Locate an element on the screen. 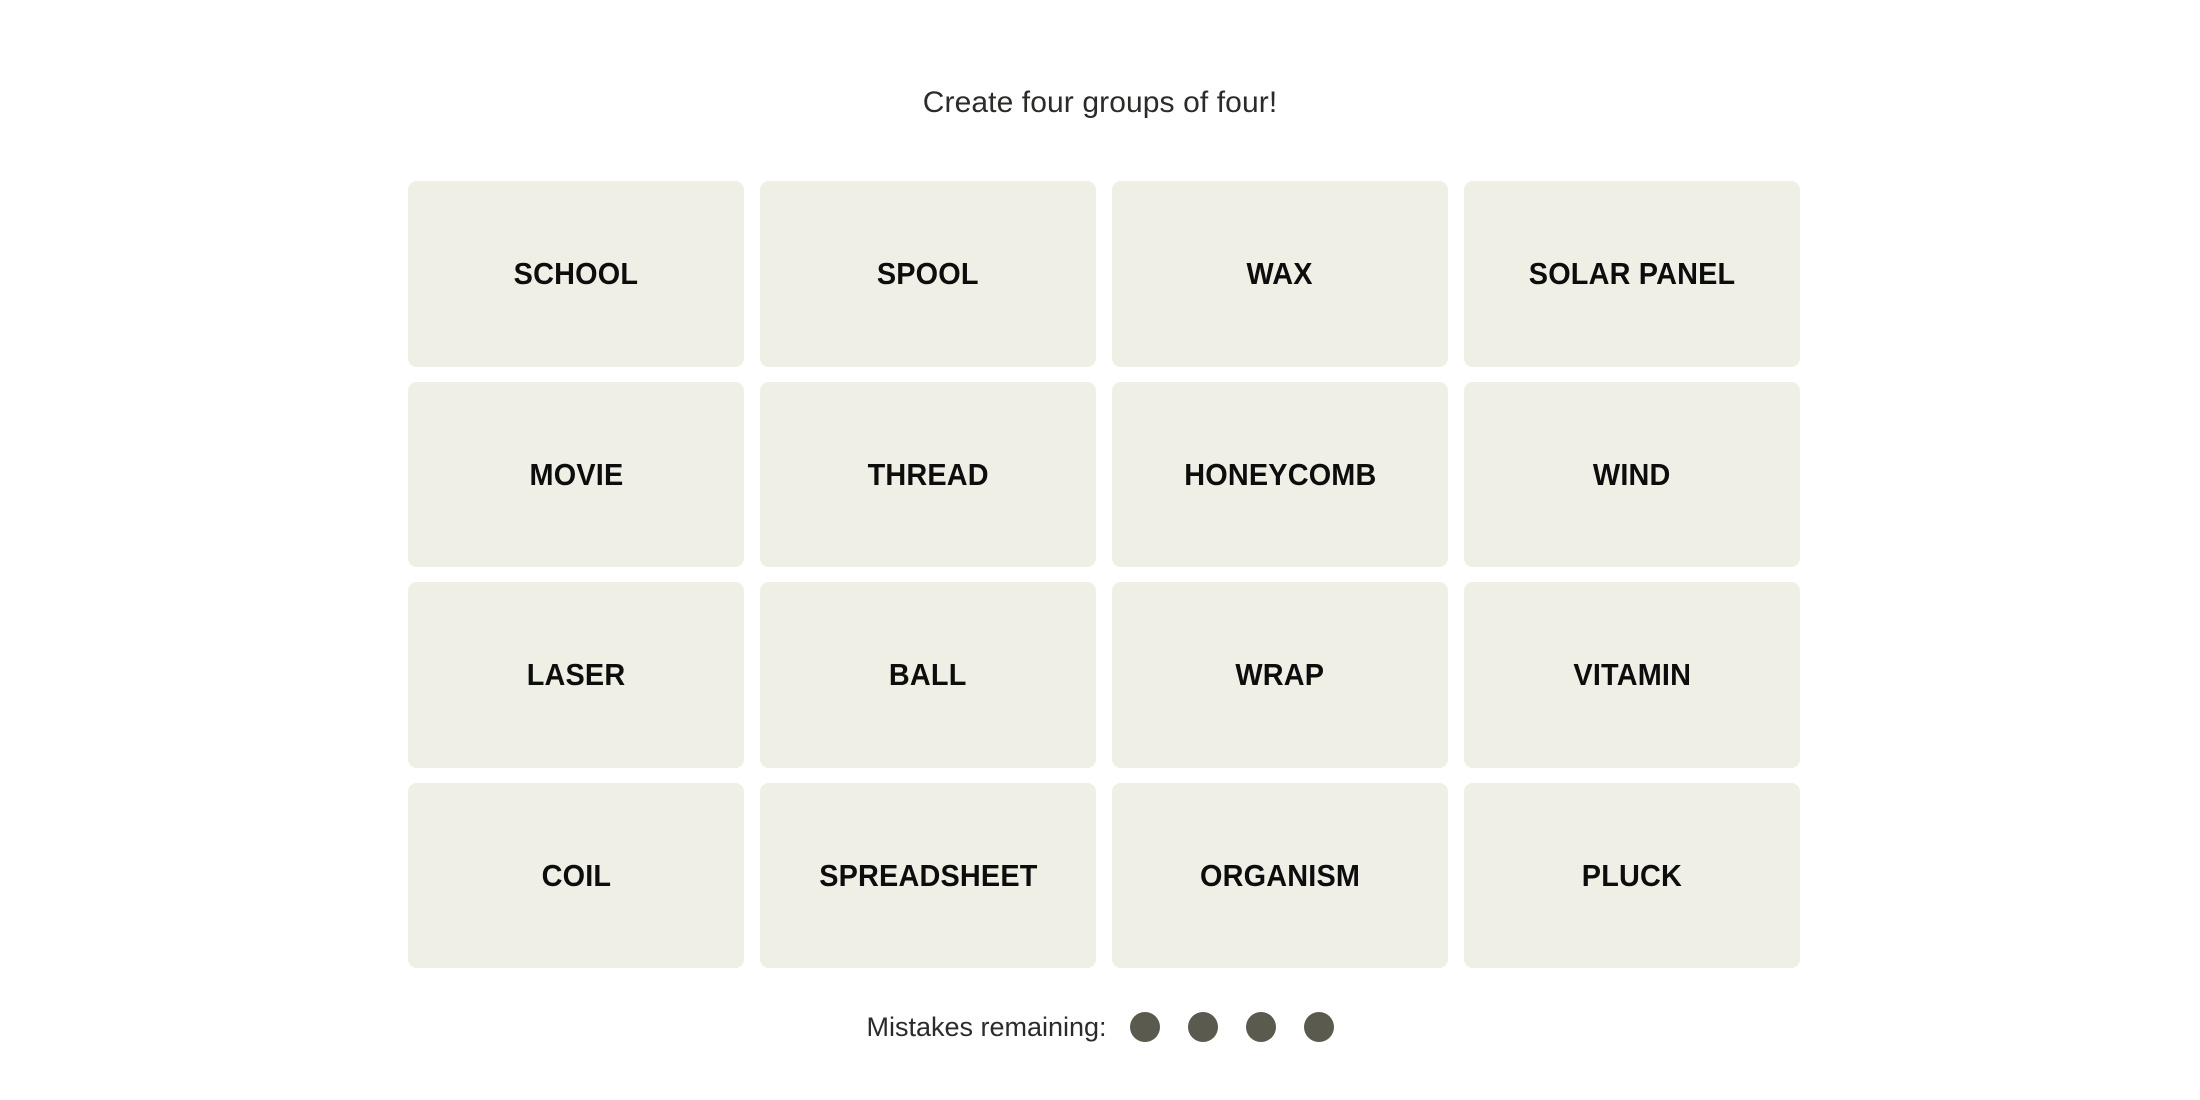 The height and width of the screenshot is (1100, 2200). word-tile-label: SOLAR PANEL is located at coordinates (1632, 274).